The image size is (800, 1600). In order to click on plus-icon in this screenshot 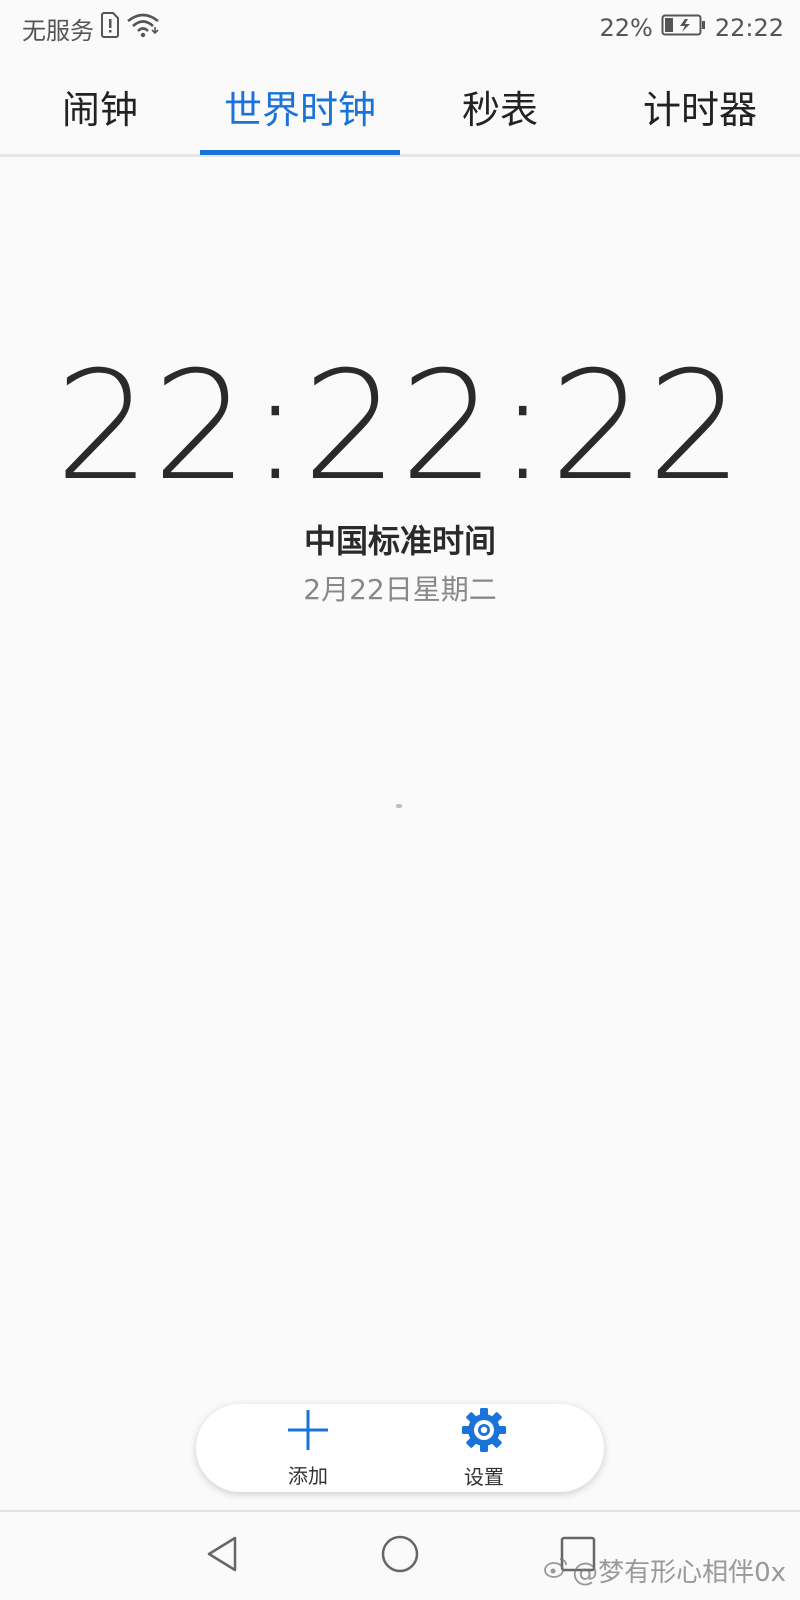, I will do `click(308, 1432)`.